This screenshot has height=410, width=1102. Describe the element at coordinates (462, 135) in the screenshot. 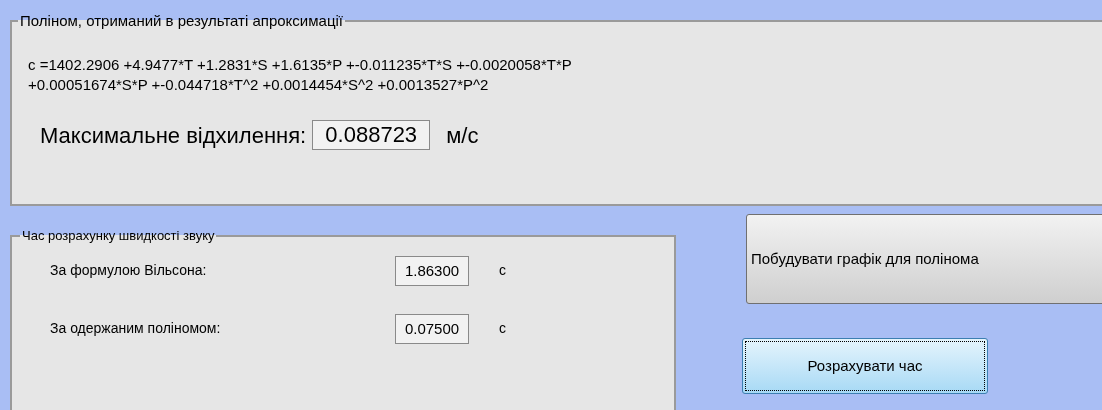

I see `unit-text: м/с` at that location.